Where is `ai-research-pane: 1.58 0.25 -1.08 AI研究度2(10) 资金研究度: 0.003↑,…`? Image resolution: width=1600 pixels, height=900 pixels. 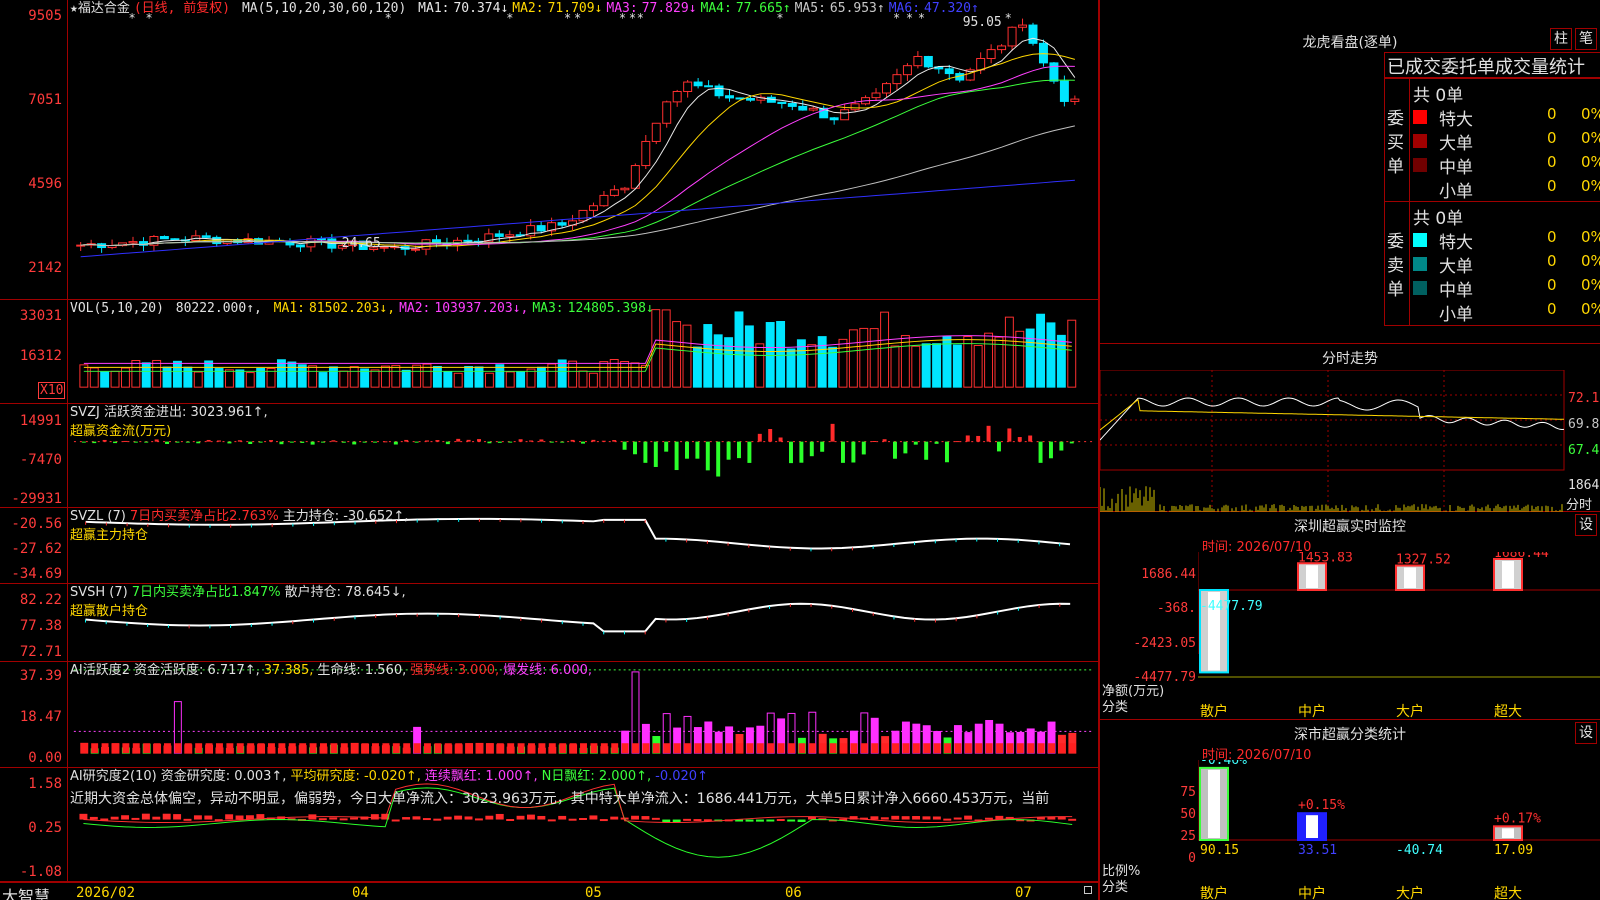 ai-research-pane: 1.58 0.25 -1.08 AI研究度2(10) 资金研究度: 0.003↑,… is located at coordinates (549, 825).